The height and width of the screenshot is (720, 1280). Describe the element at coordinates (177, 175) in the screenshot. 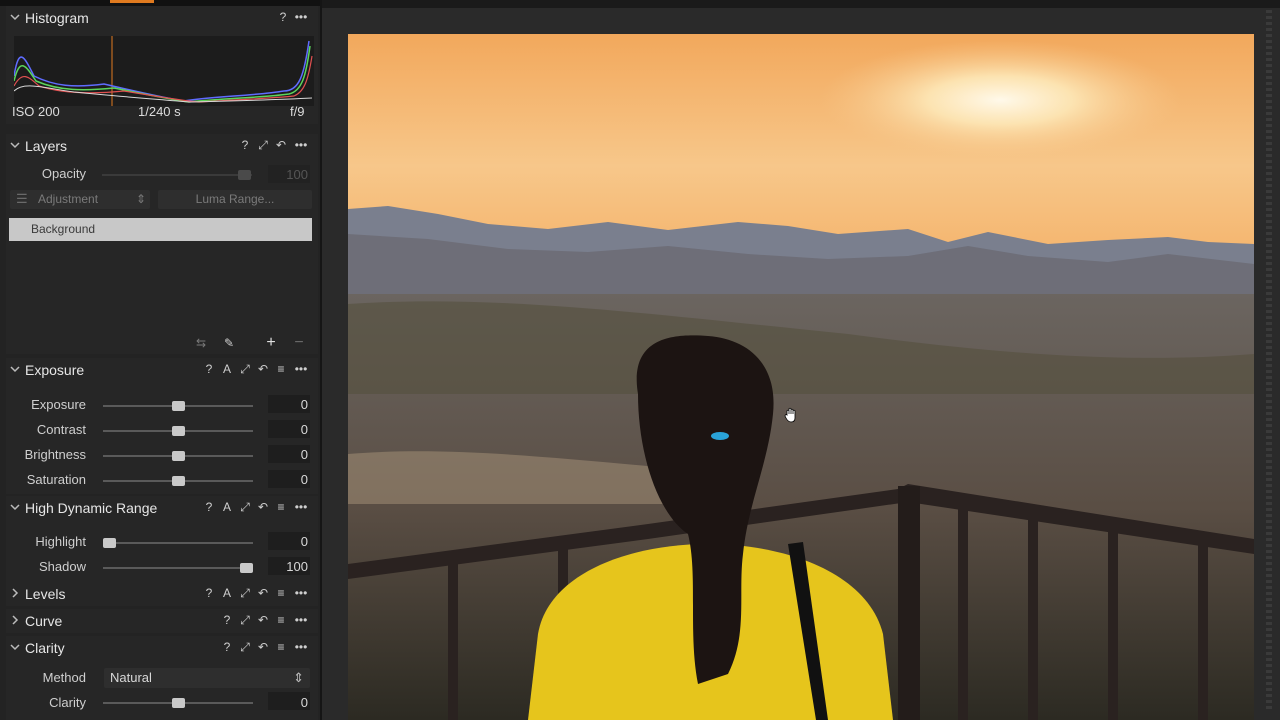

I see `opacity-slider` at that location.